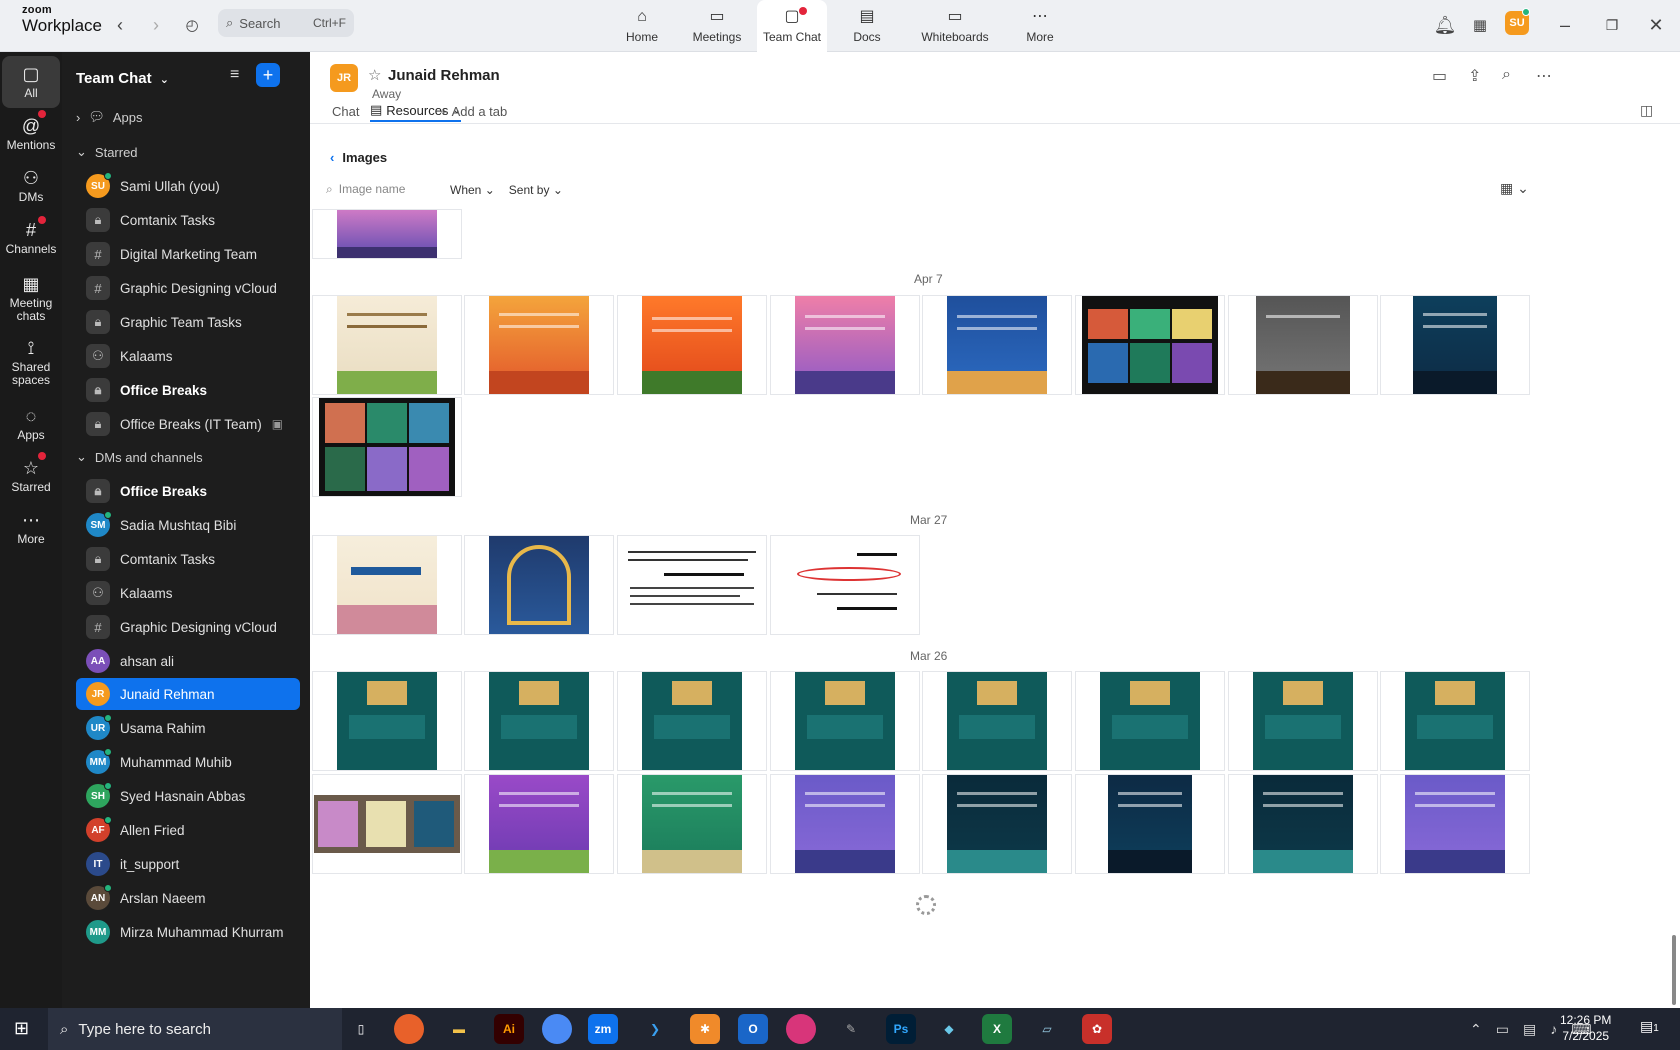  I want to click on photoshop-icon: Ps, so click(901, 1029).